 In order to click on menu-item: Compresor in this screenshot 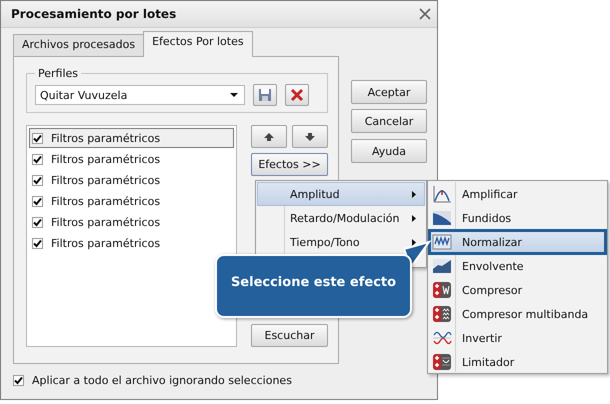, I will do `click(517, 290)`.